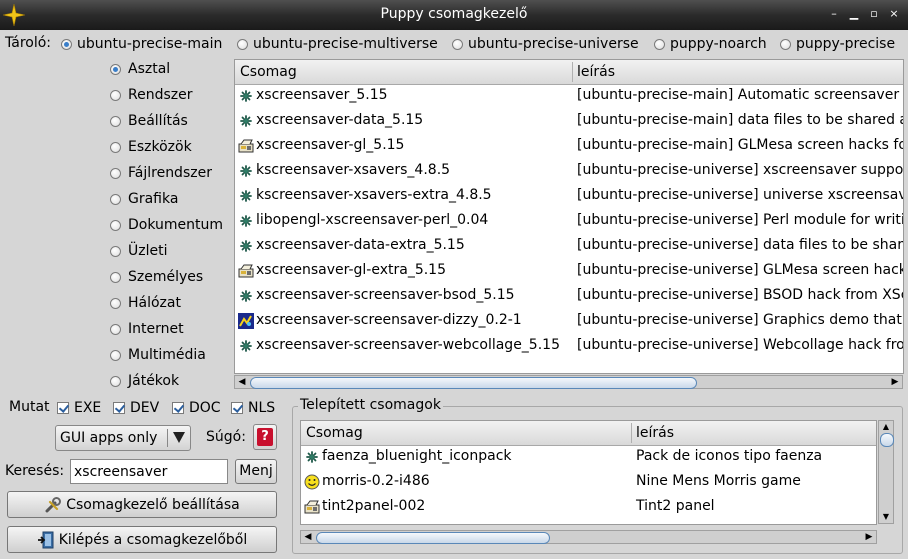 Image resolution: width=908 pixels, height=559 pixels. What do you see at coordinates (408, 345) in the screenshot?
I see `package-name: xscreensaver-screensaver-webcollage_5.15` at bounding box center [408, 345].